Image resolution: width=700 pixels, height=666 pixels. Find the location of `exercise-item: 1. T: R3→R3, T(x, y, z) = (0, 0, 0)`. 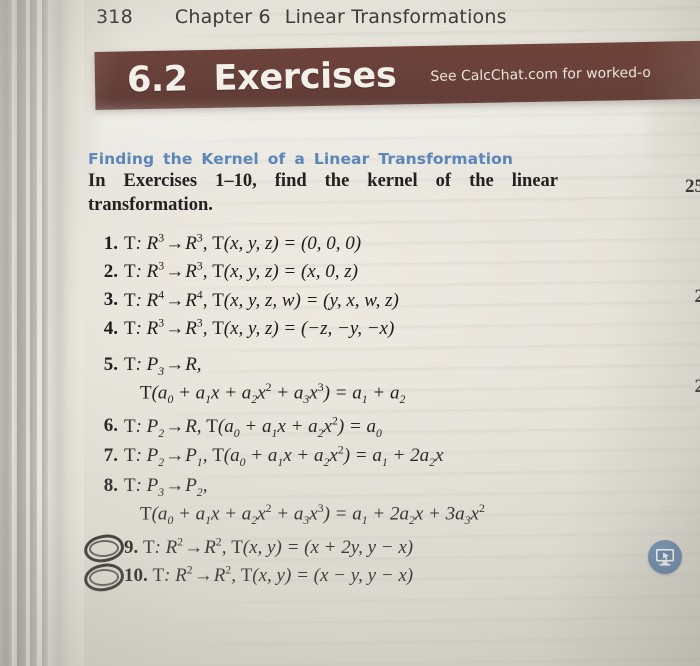

exercise-item: 1. T: R3→R3, T(x, y, z) = (0, 0, 0) is located at coordinates (353, 244).